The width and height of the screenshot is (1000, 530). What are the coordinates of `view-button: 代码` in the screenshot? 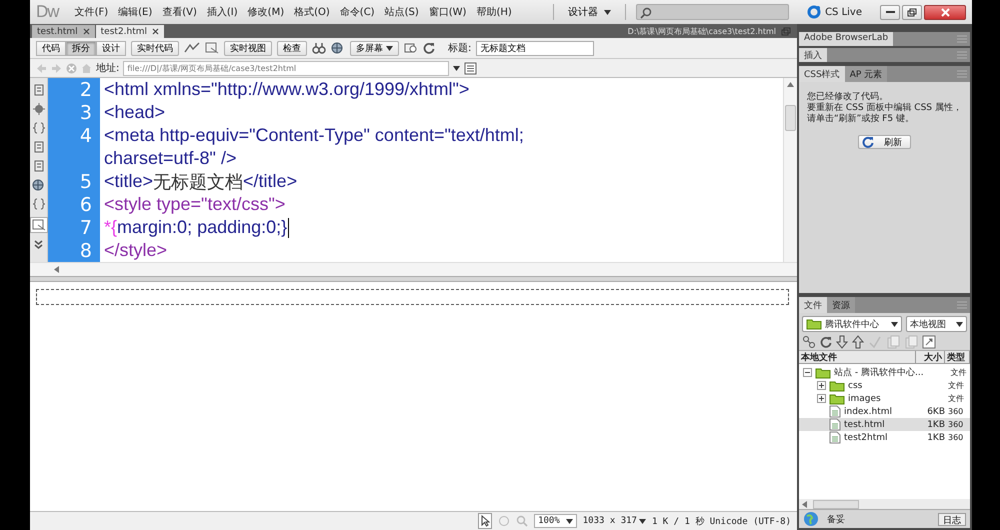 It's located at (51, 48).